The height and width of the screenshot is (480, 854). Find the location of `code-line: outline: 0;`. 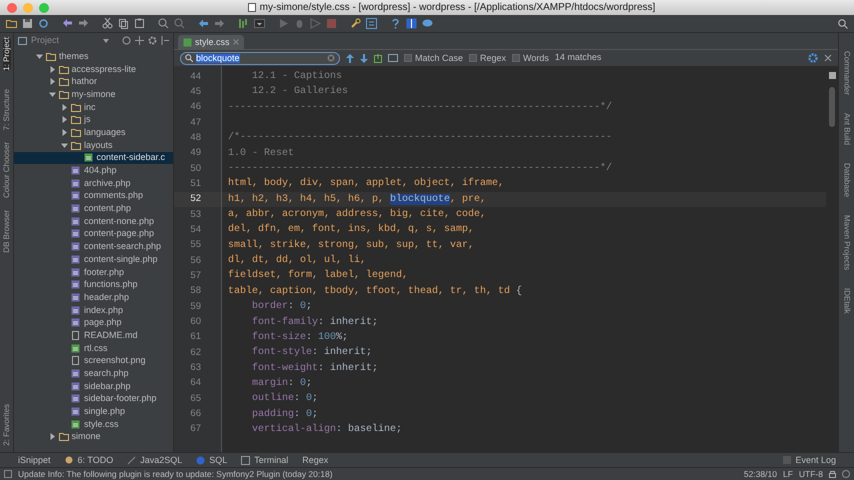

code-line: outline: 0; is located at coordinates (285, 399).